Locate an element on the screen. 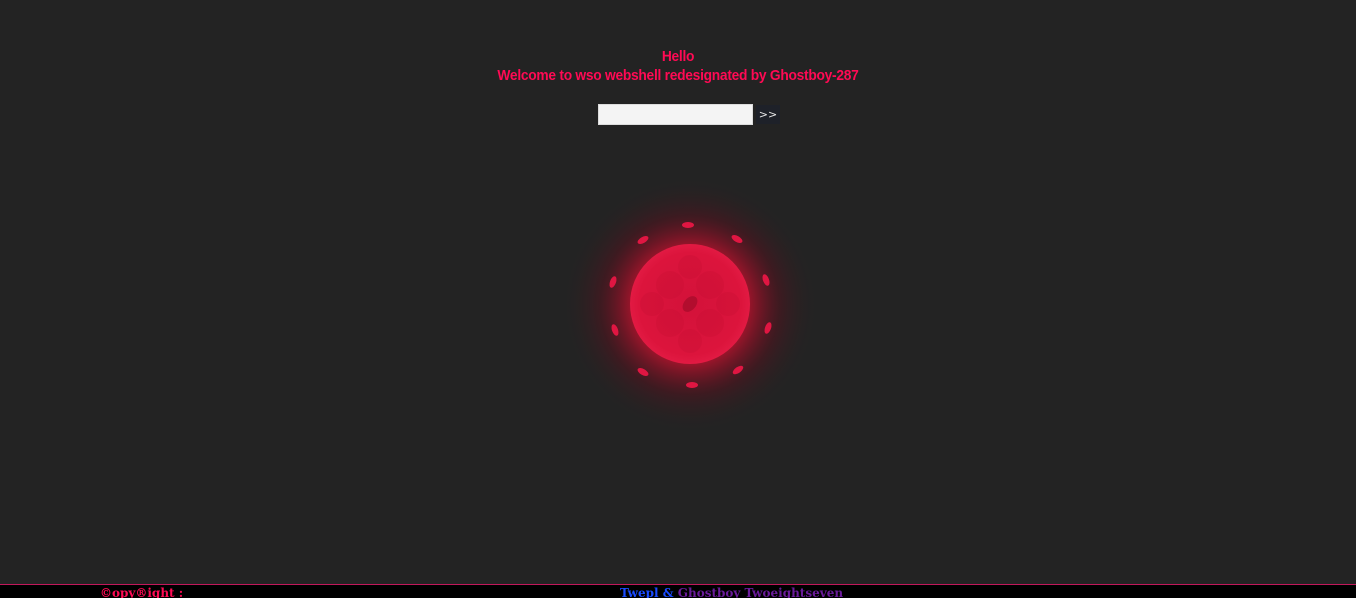  orb-graphic is located at coordinates (690, 305).